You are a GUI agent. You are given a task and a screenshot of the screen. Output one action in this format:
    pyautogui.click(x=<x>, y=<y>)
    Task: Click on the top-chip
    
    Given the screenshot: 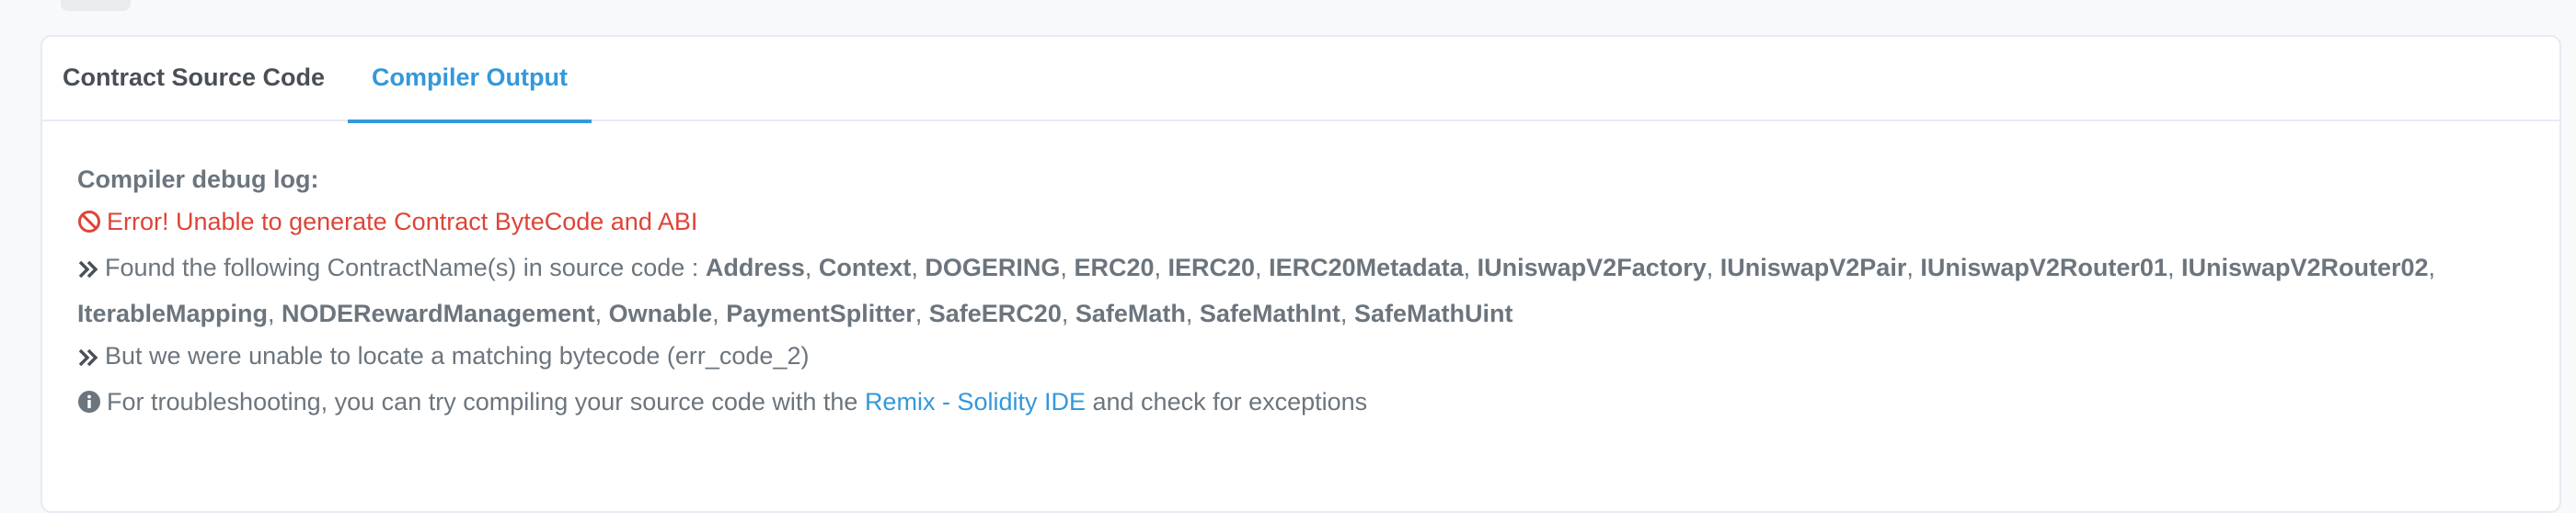 What is the action you would take?
    pyautogui.click(x=96, y=5)
    